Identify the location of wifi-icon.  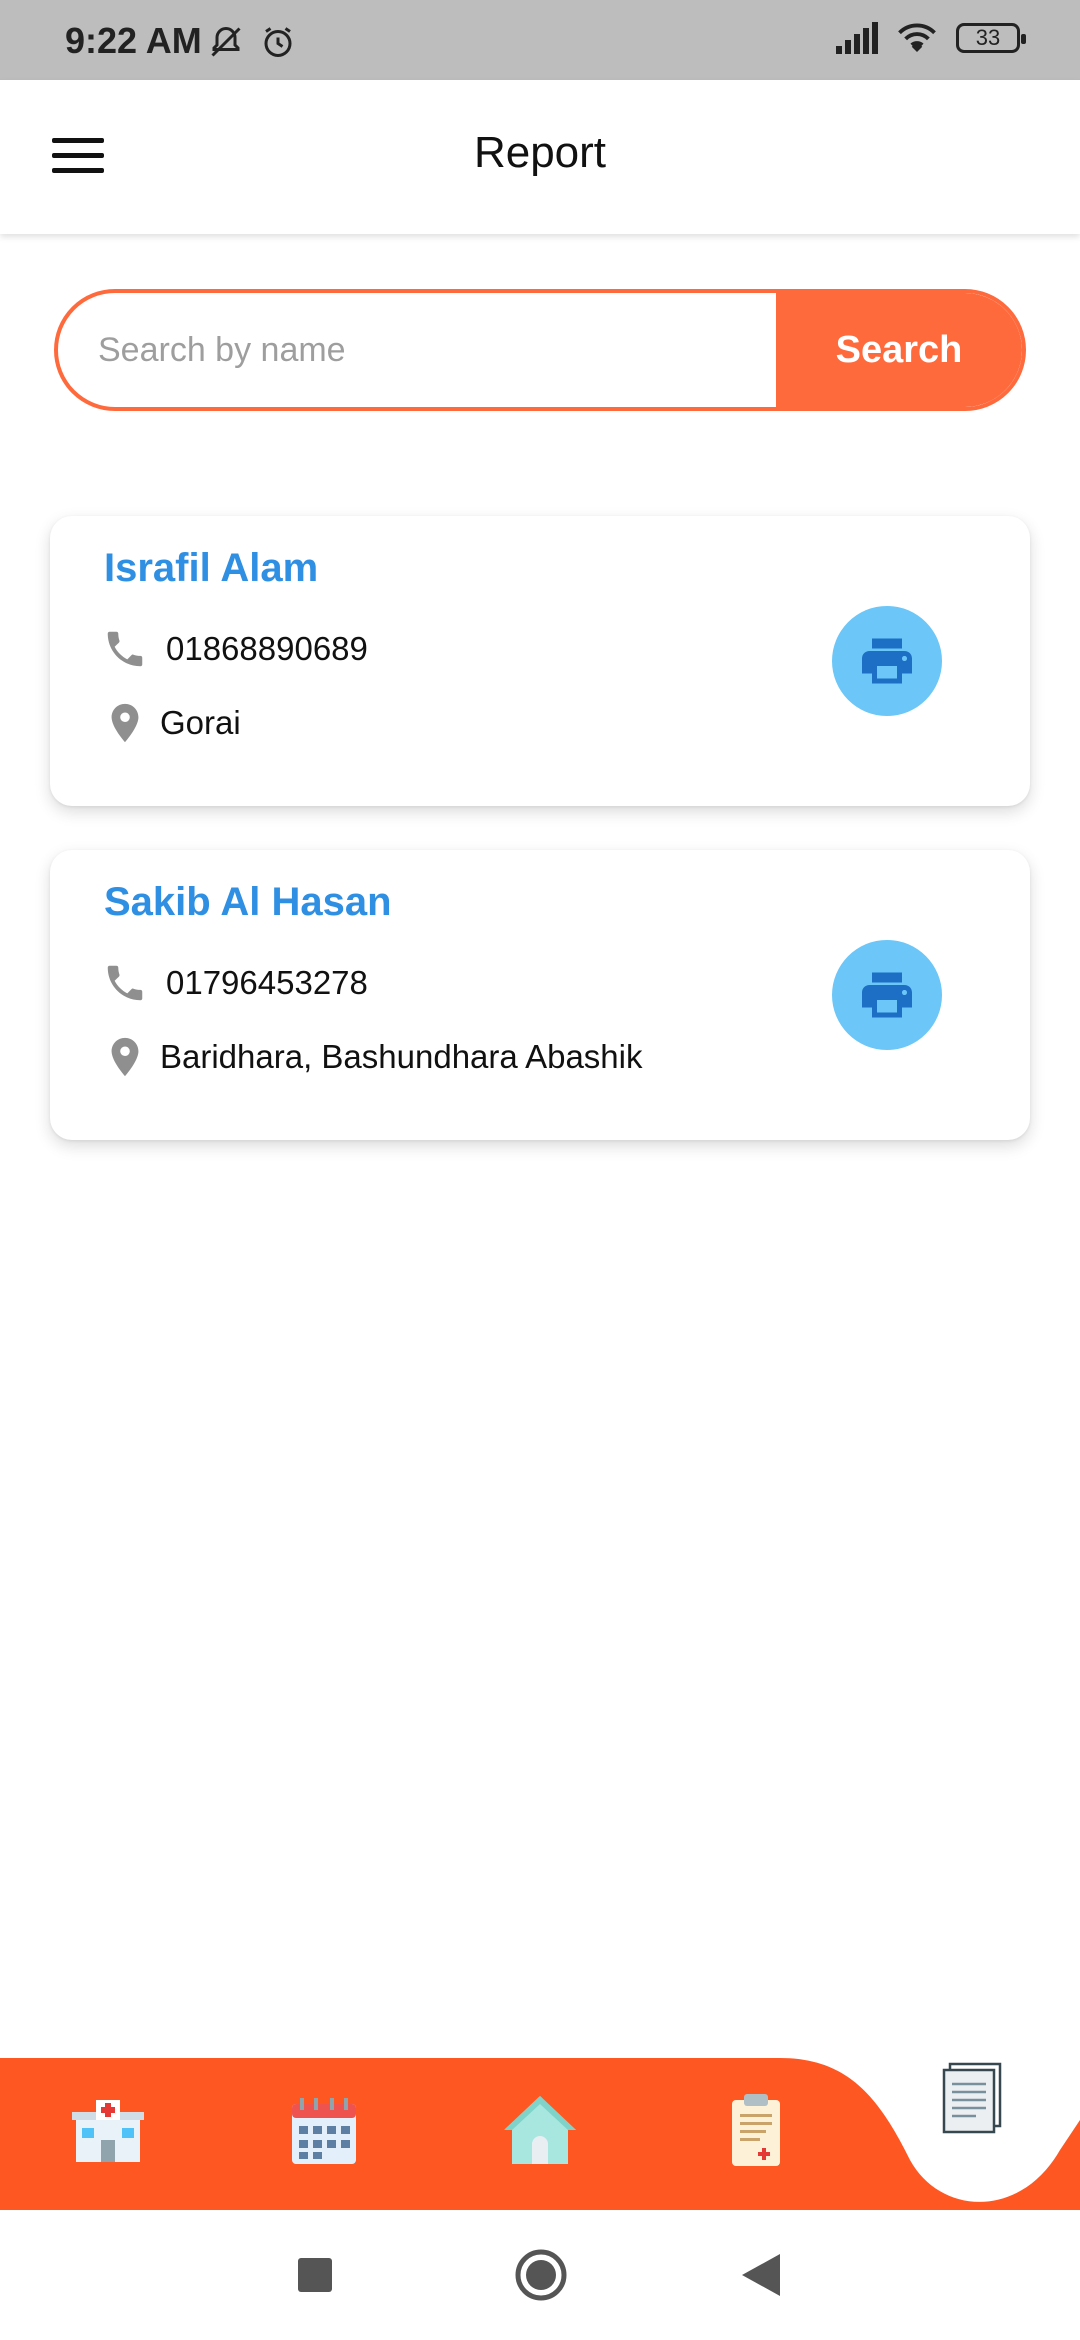
(917, 37).